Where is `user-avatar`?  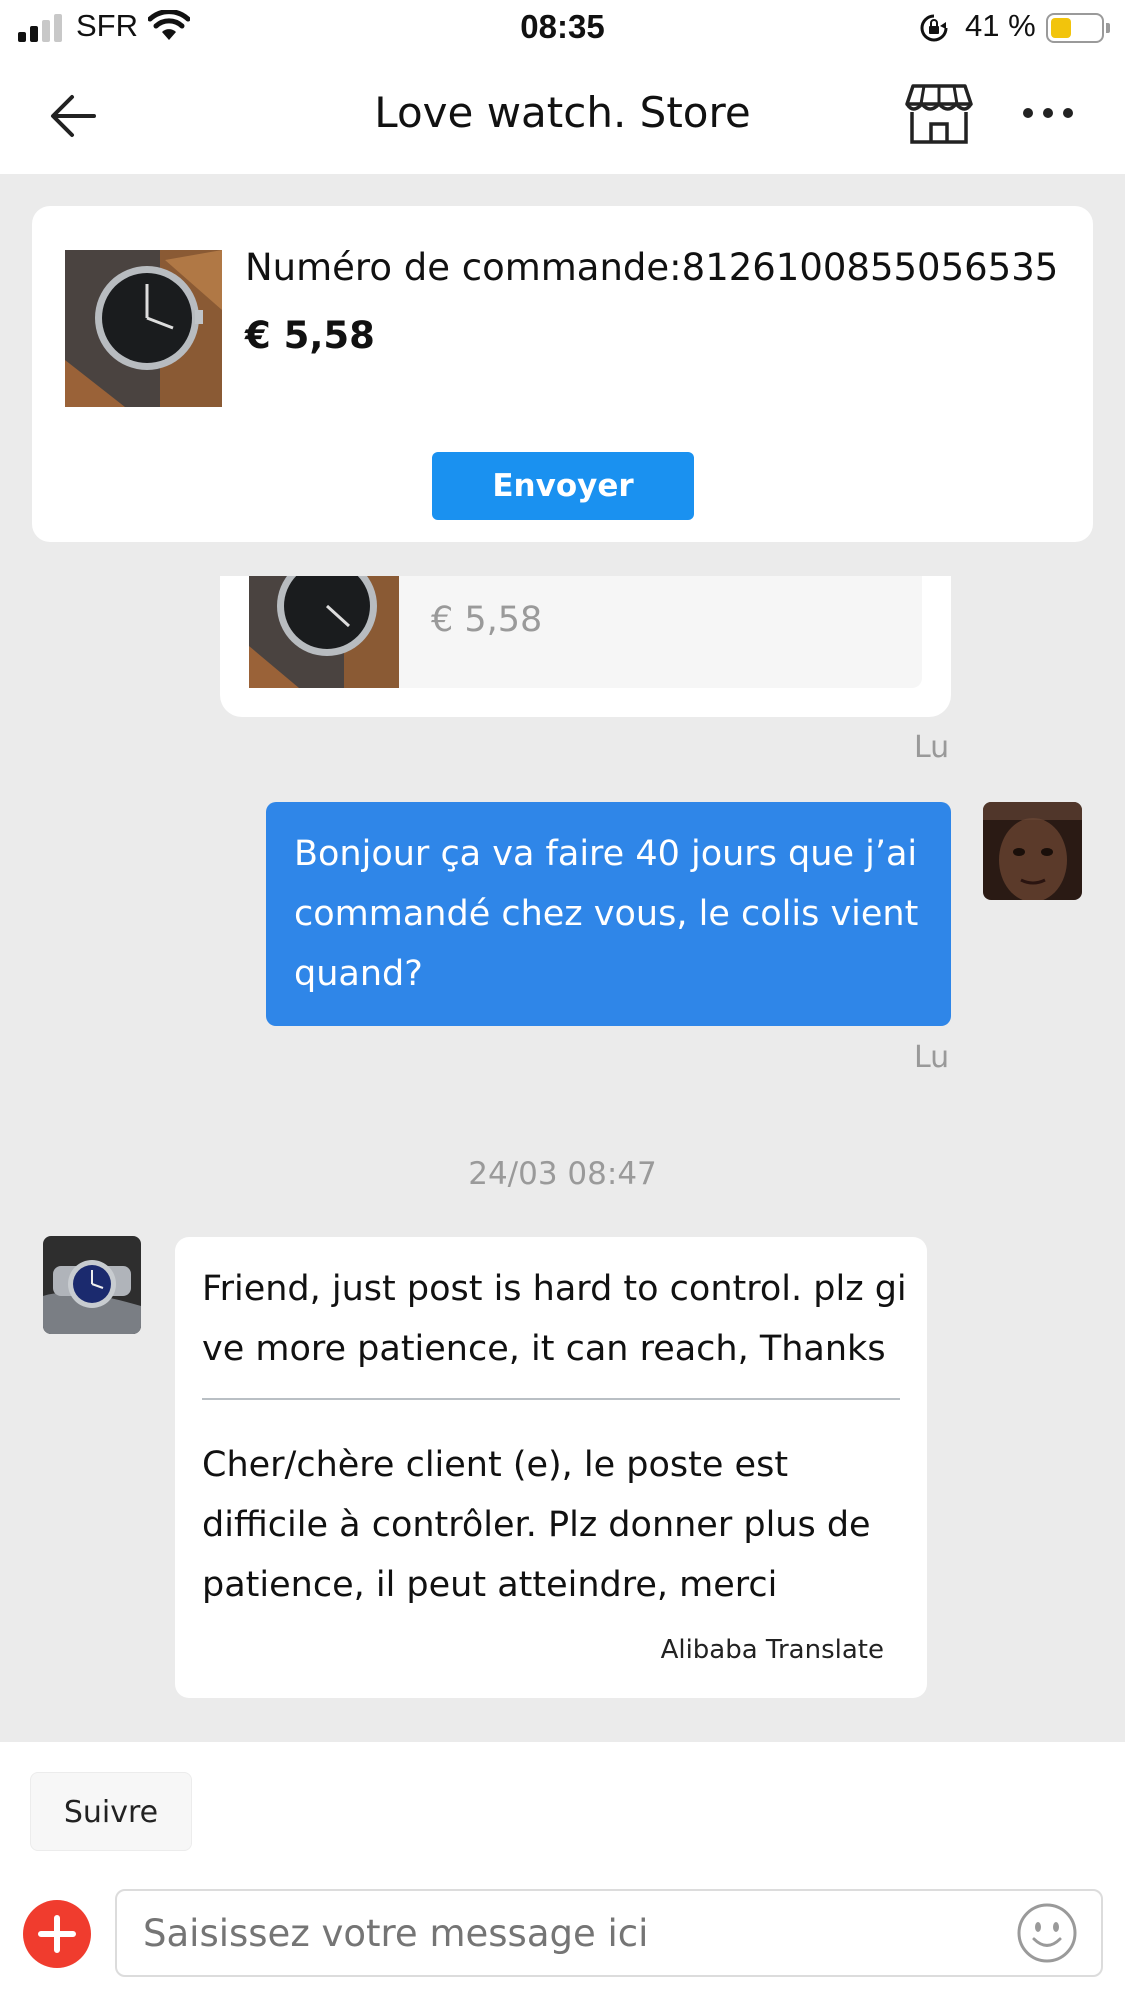
user-avatar is located at coordinates (1032, 851).